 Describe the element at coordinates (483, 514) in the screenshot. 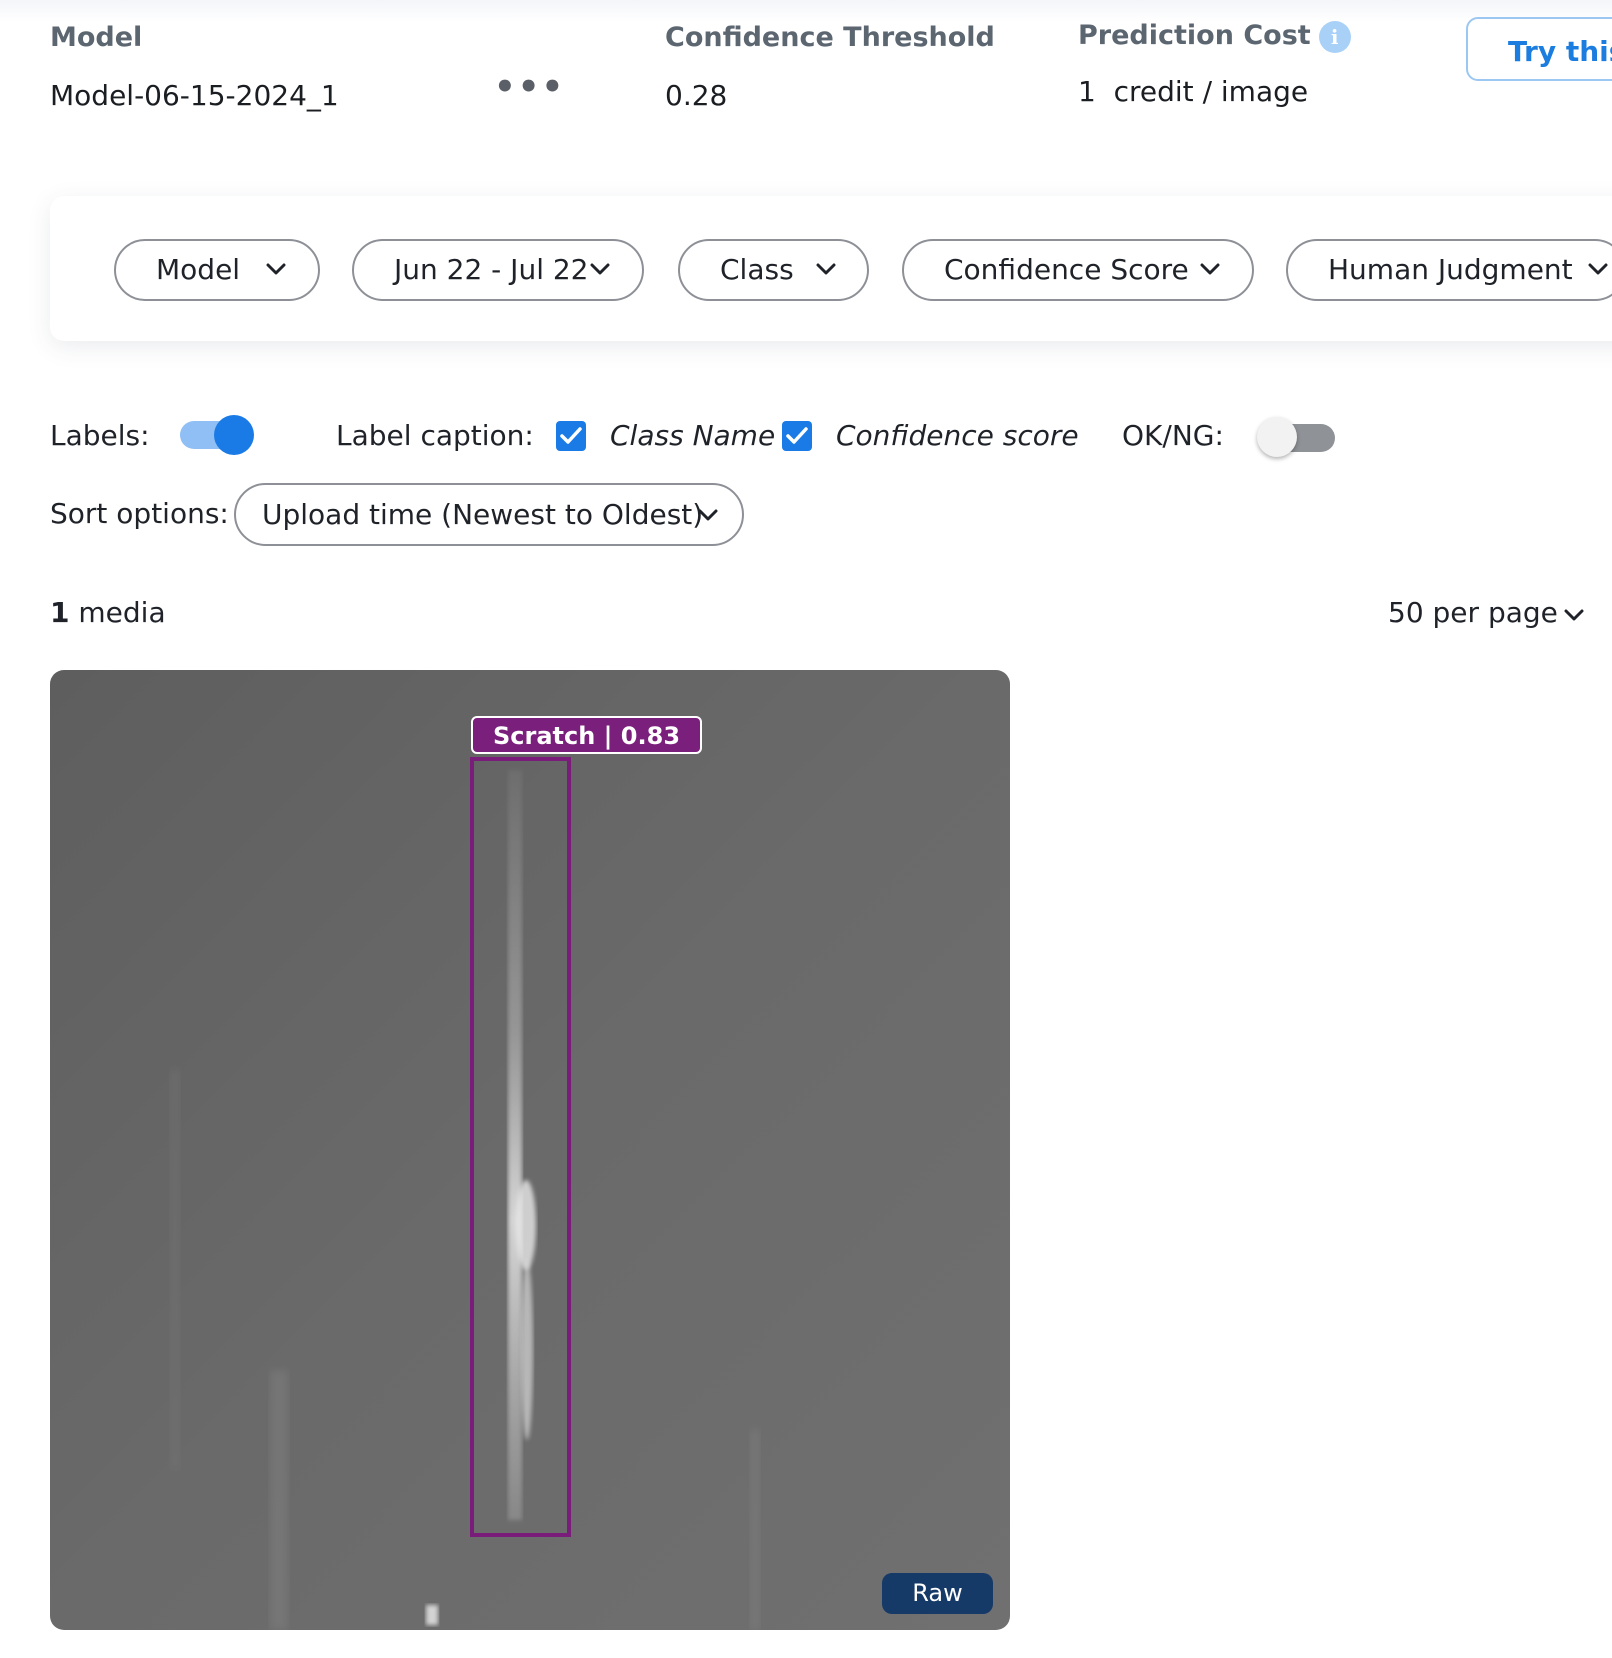

I see `sort-select-value: Upload time (Newest to Oldest)` at that location.